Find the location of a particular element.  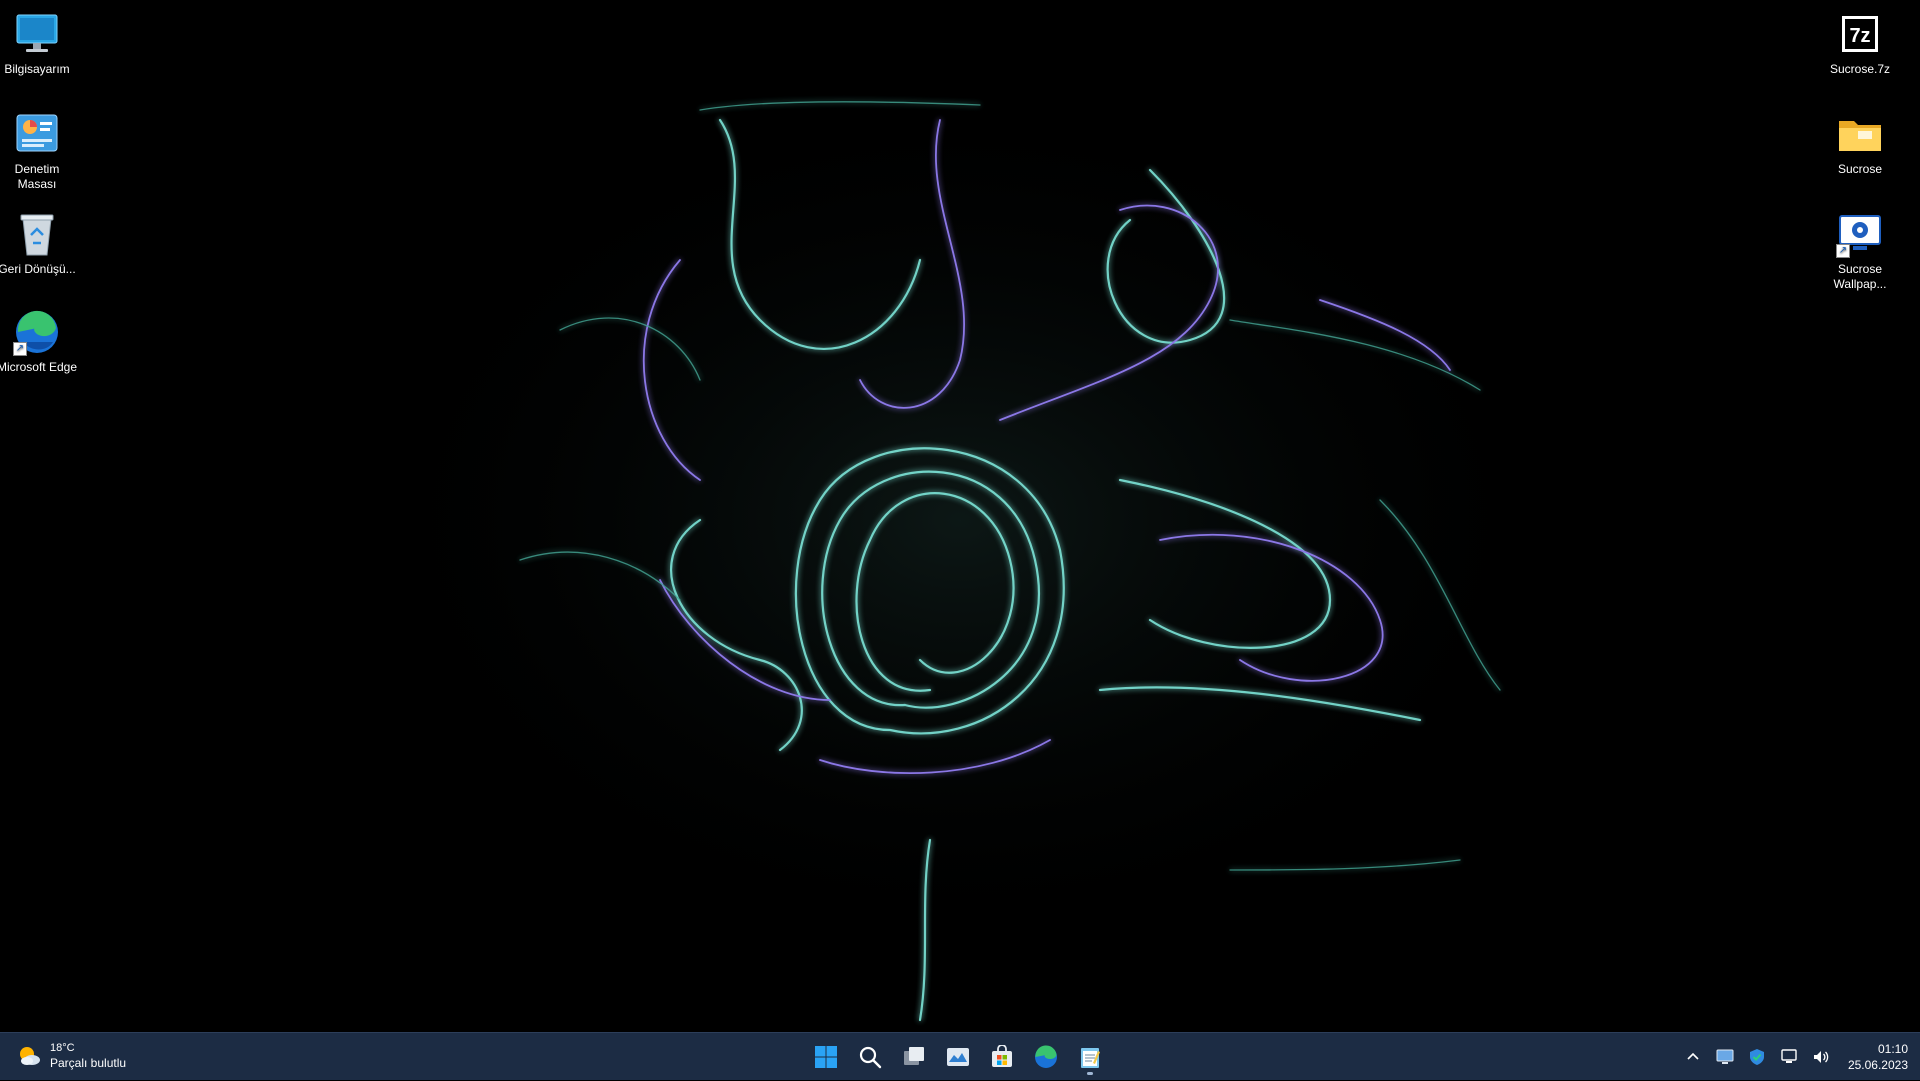

microsoft-store-icon is located at coordinates (1002, 1056).